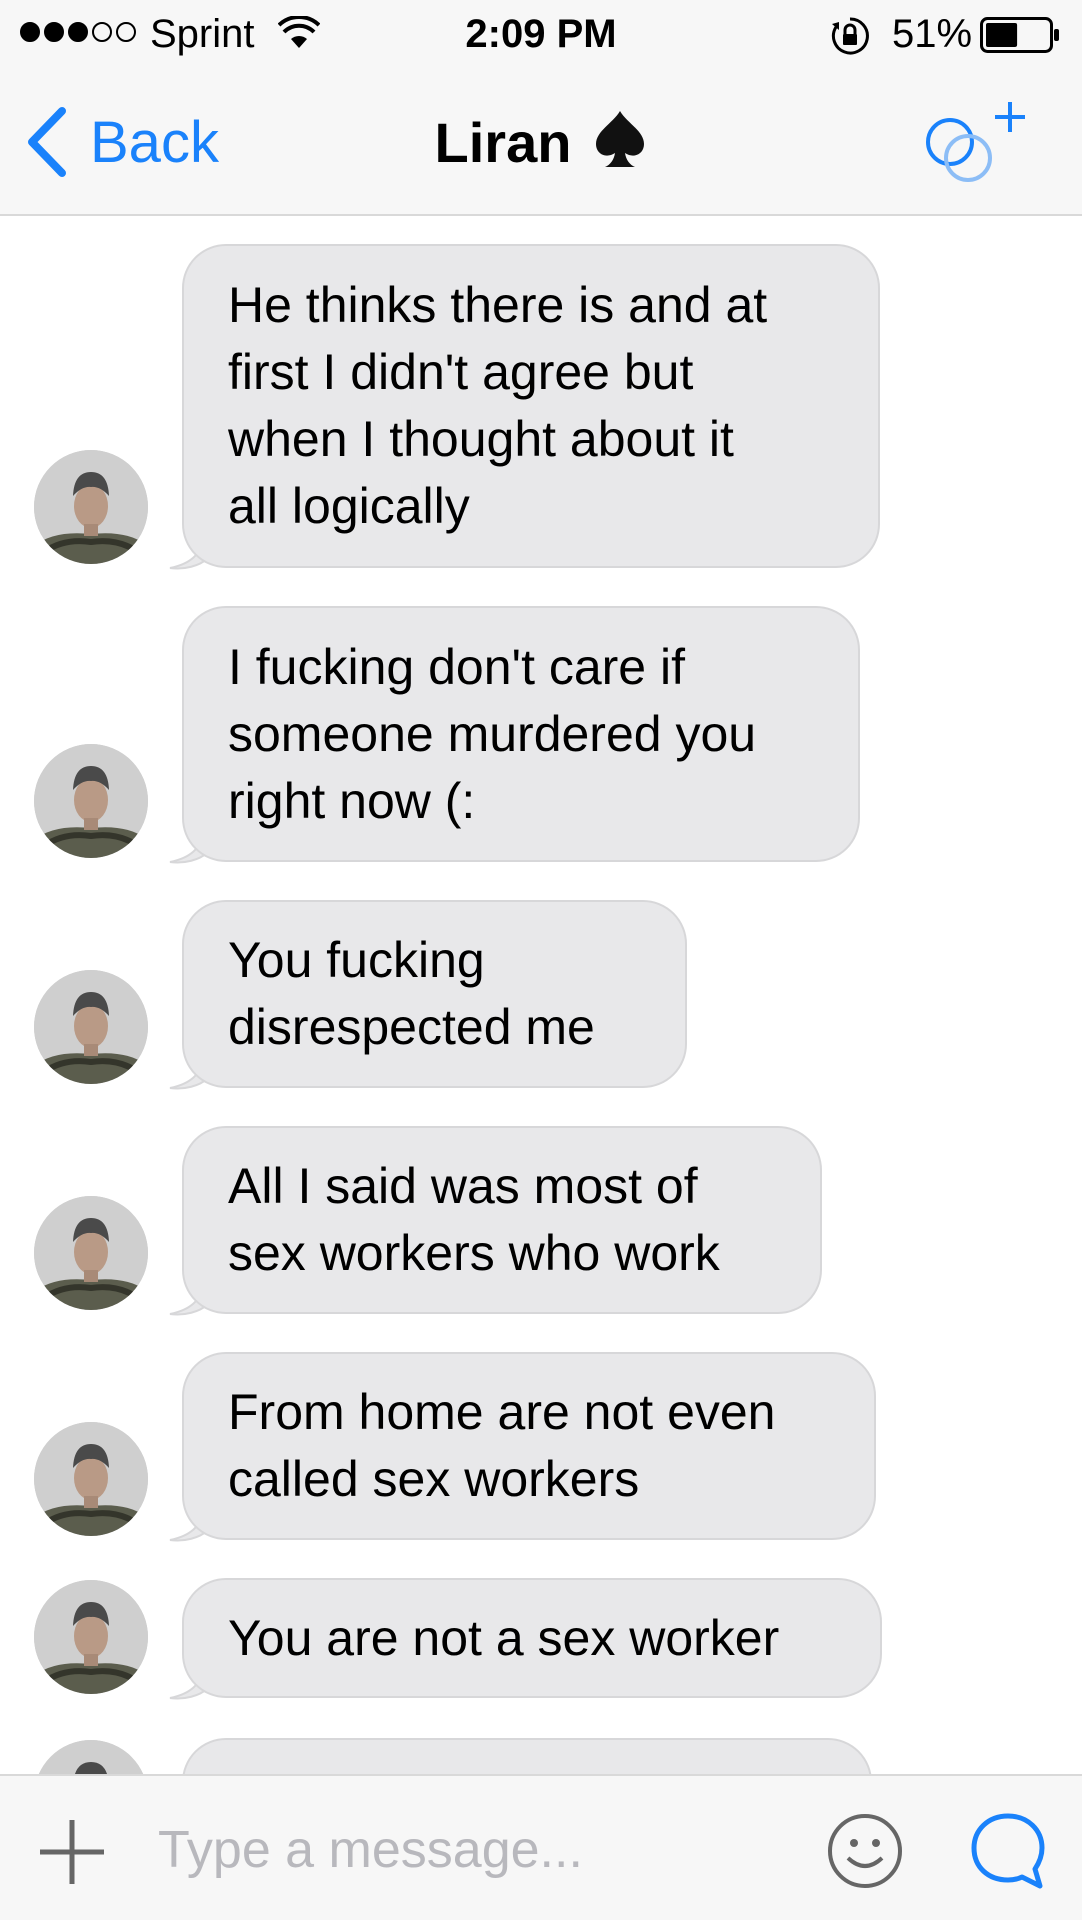 The height and width of the screenshot is (1920, 1082). I want to click on message-bubble, so click(527, 1756).